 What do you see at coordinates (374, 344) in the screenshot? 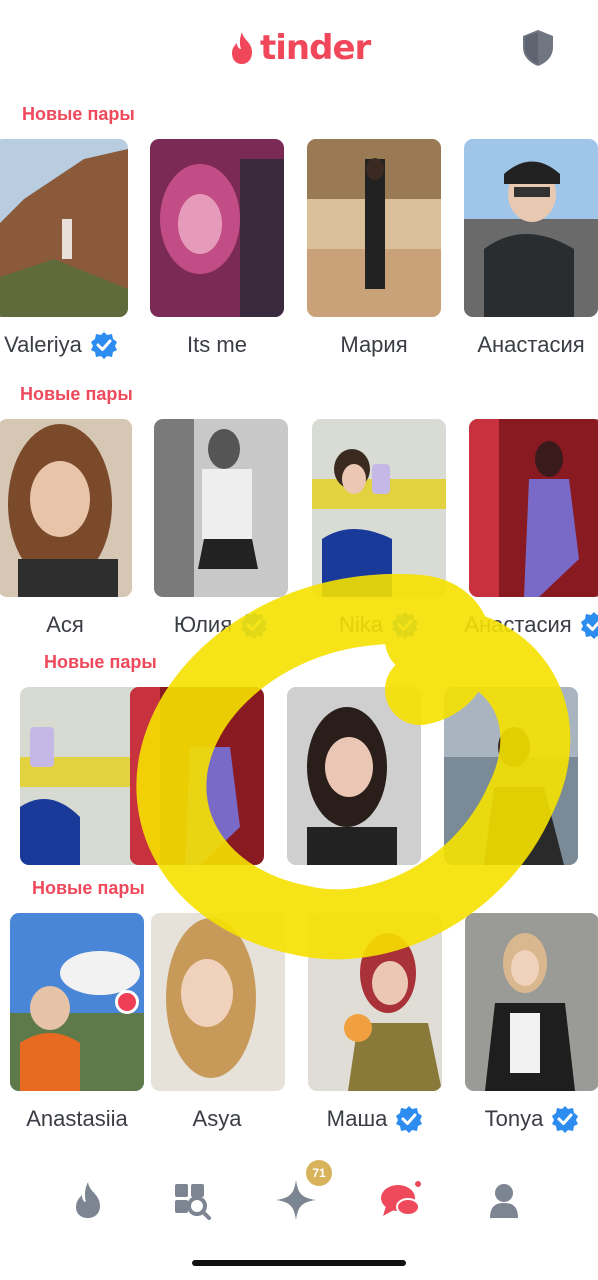
I see `match-name: Мария` at bounding box center [374, 344].